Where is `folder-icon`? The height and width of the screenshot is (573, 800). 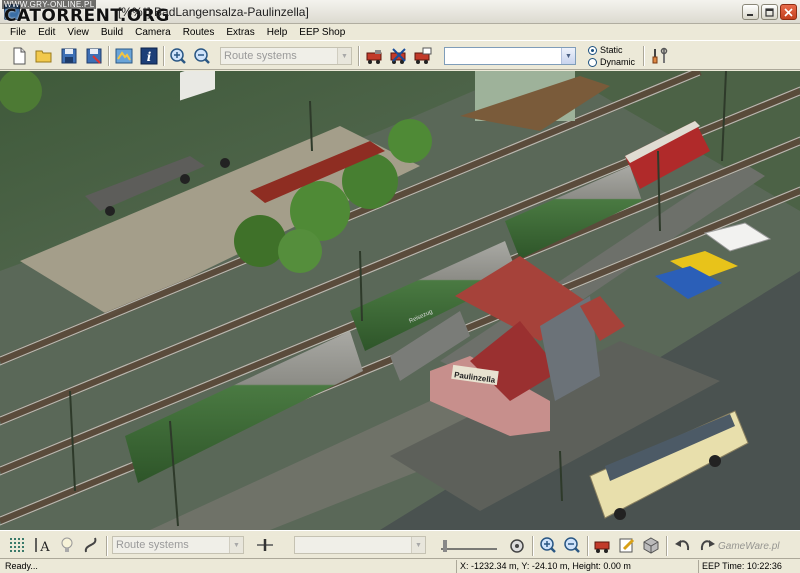
folder-icon is located at coordinates (43, 56).